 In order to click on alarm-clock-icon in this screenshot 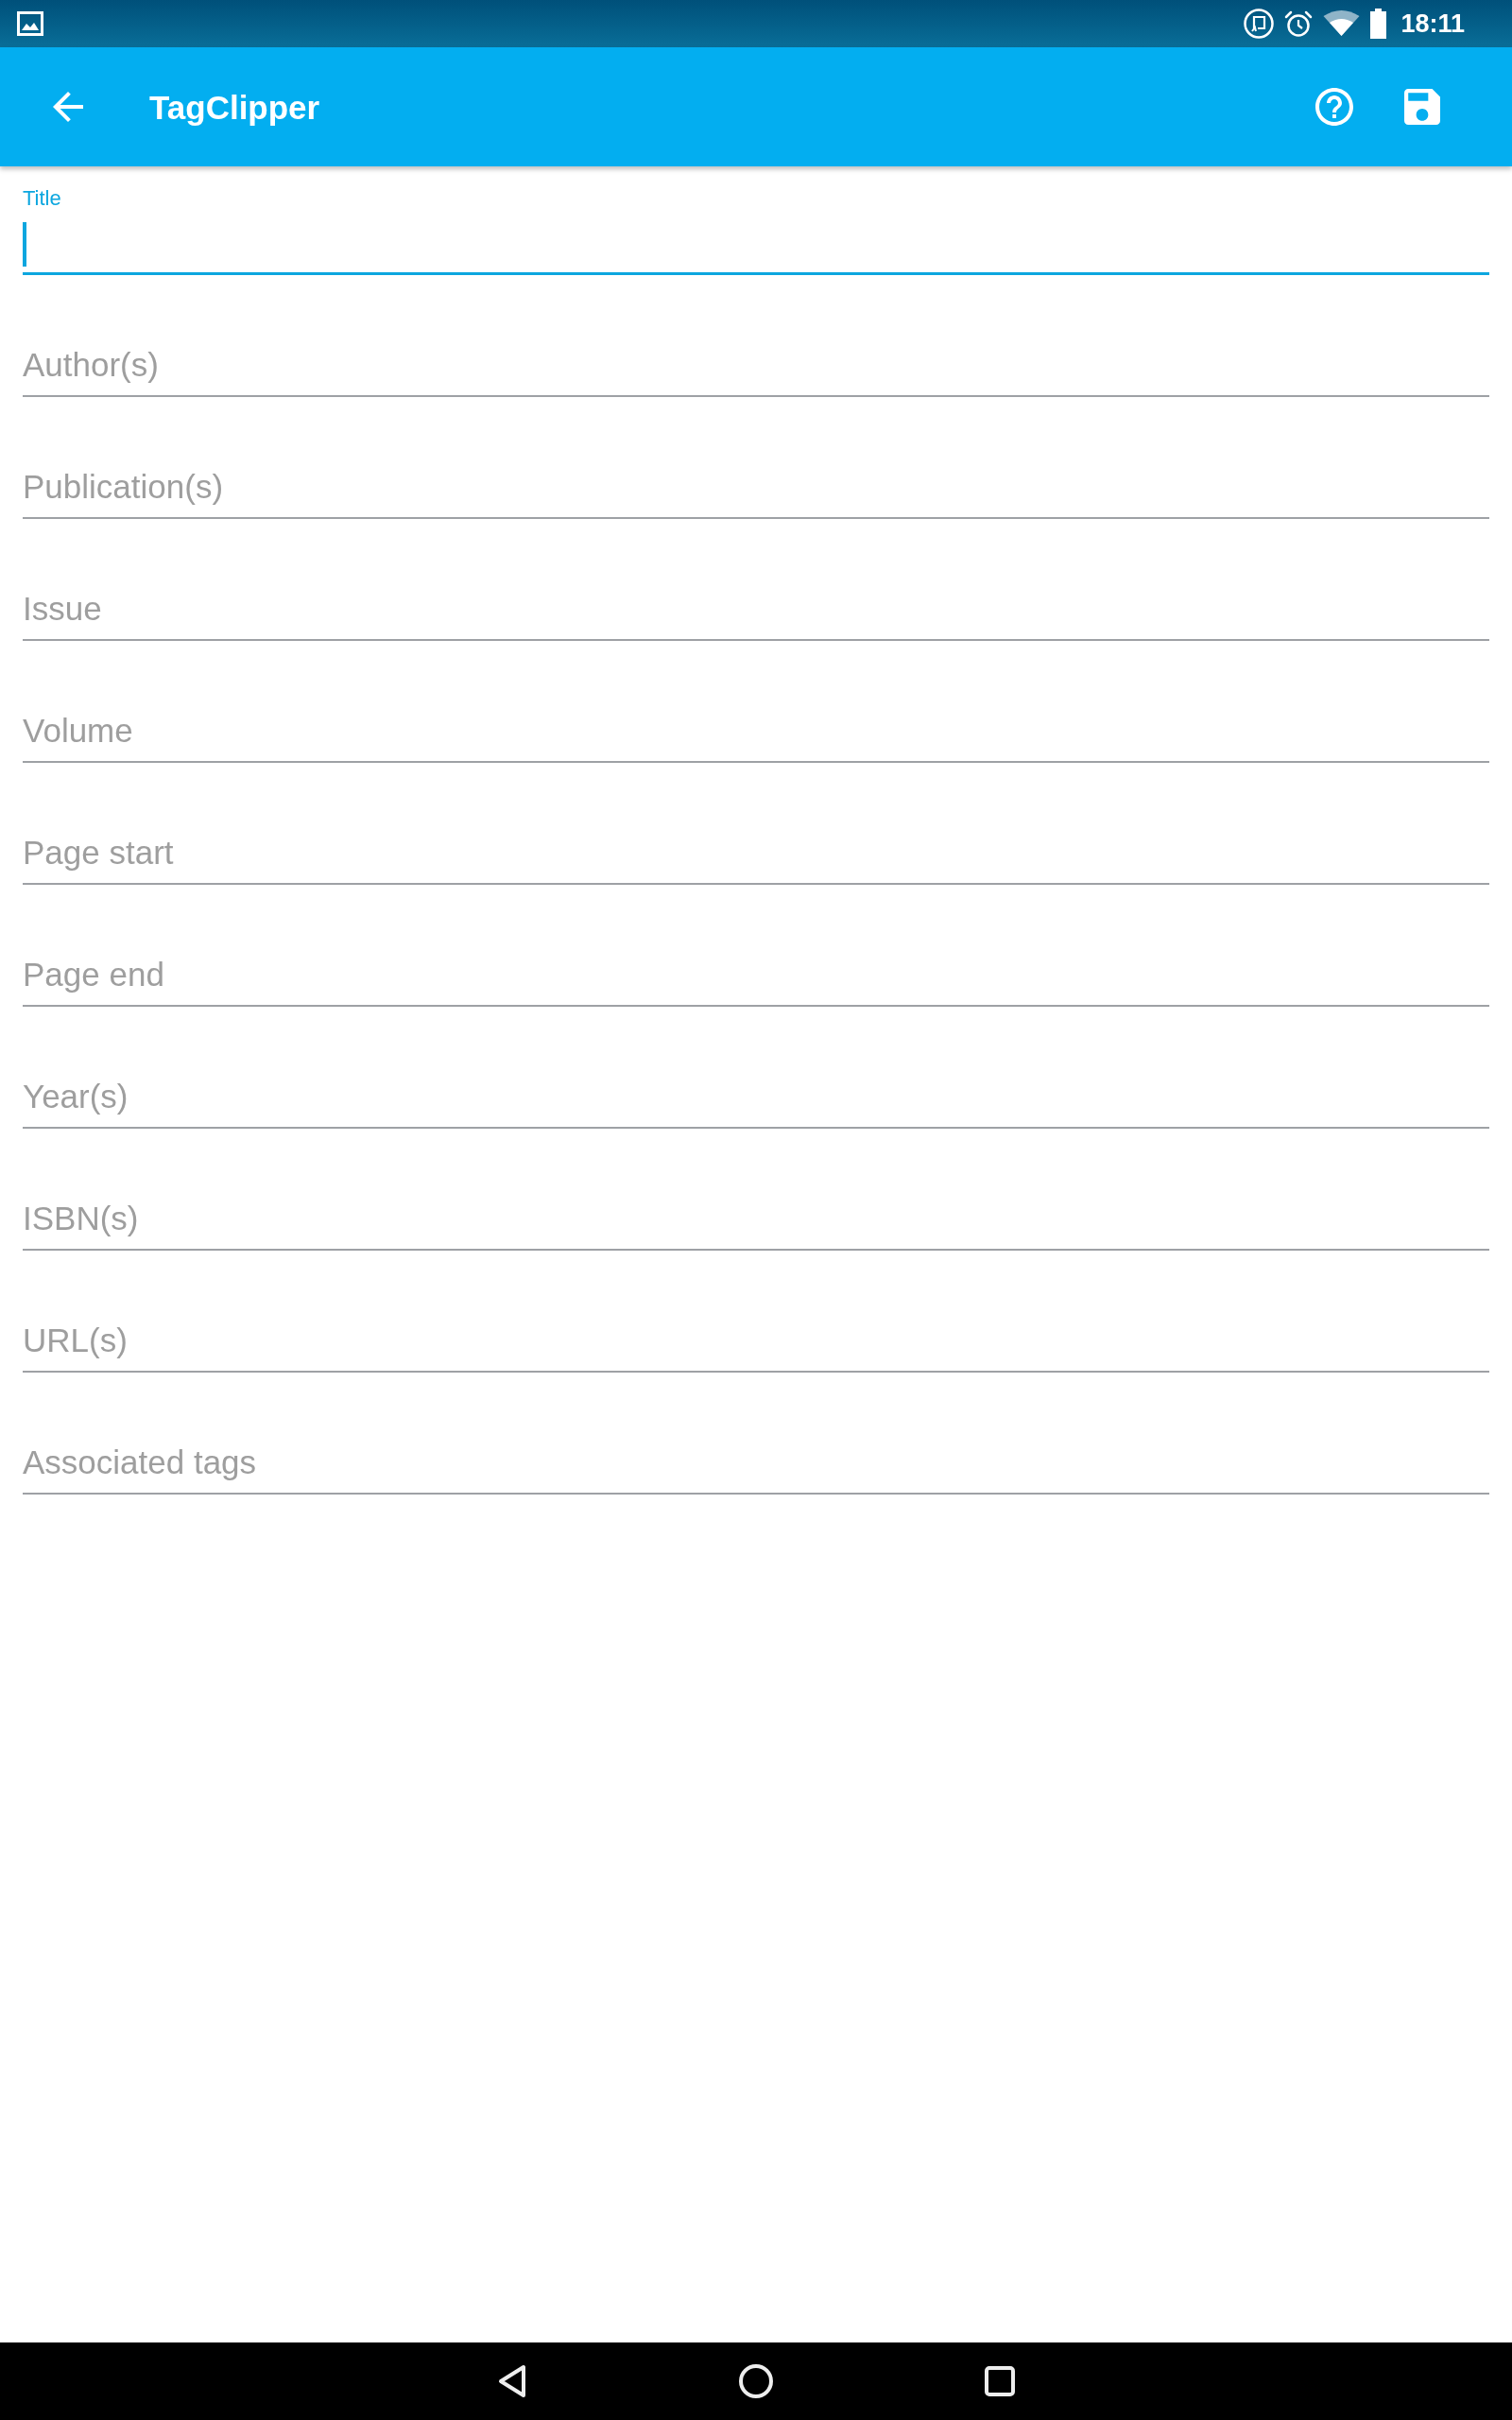, I will do `click(1299, 24)`.